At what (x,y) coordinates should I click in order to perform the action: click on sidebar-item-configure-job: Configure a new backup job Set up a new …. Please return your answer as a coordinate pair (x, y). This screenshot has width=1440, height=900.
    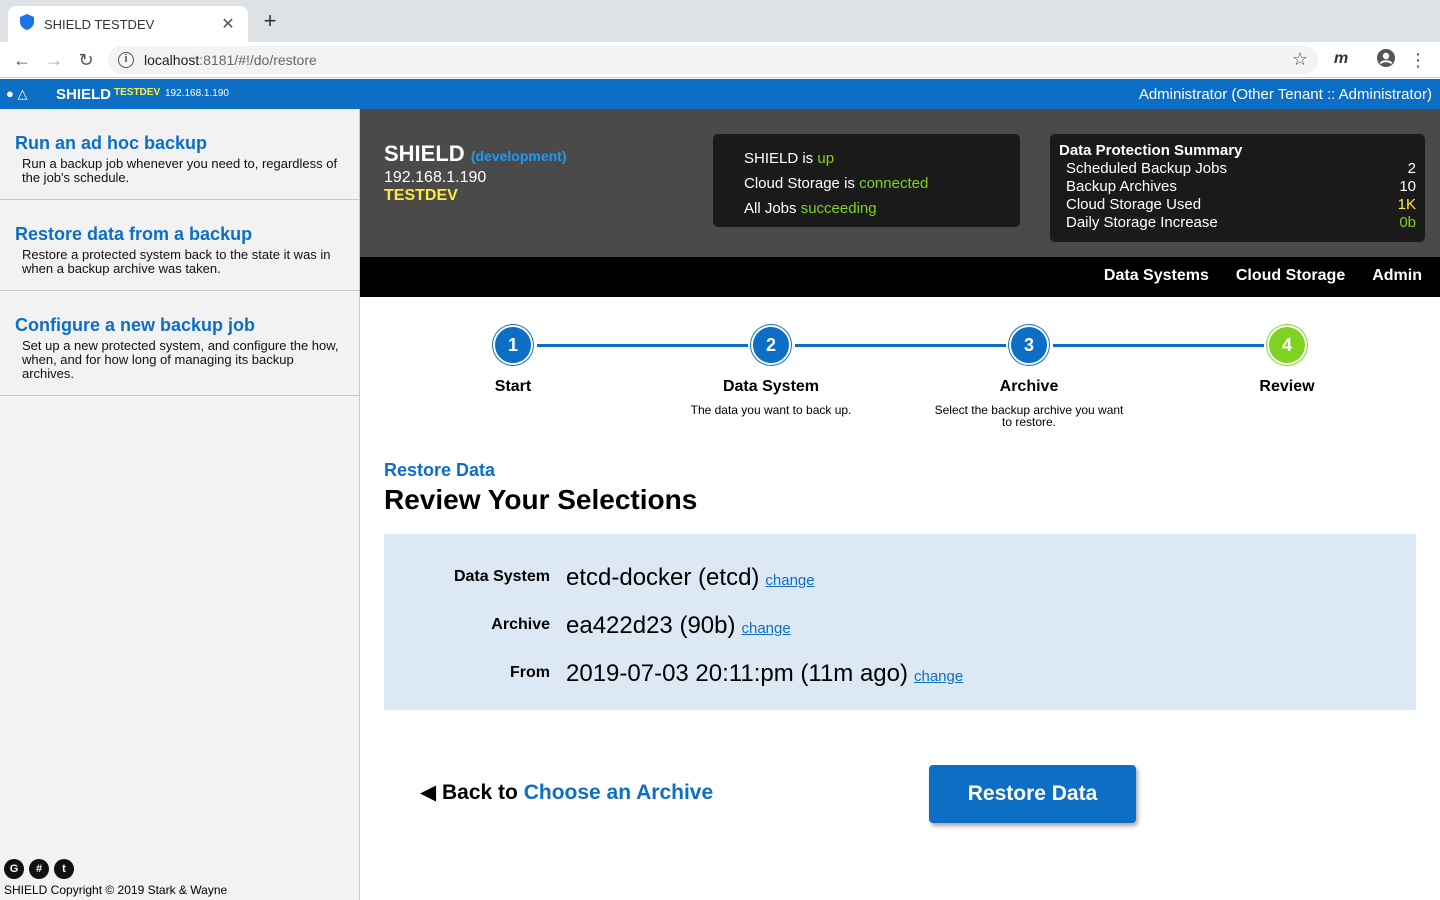
    Looking at the image, I should click on (179, 343).